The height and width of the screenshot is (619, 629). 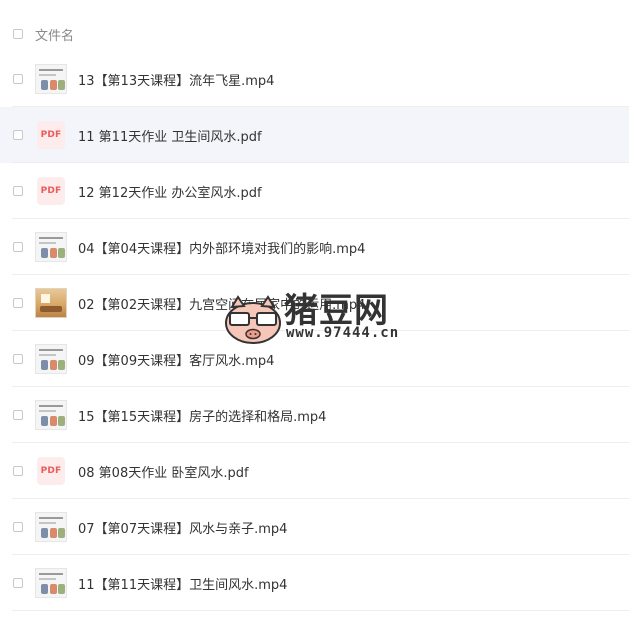 I want to click on file-name: 02【第02天课程】九宫空间在居家中的运用.mp4, so click(x=221, y=303).